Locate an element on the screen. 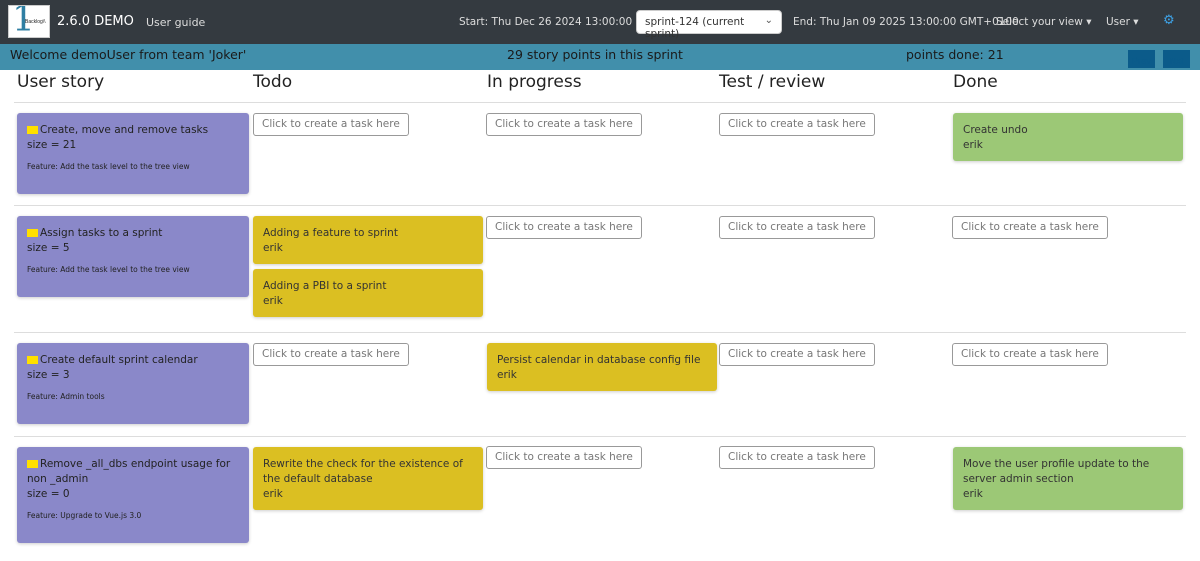 The image size is (1200, 561). points-done: points done: 21 is located at coordinates (955, 54).